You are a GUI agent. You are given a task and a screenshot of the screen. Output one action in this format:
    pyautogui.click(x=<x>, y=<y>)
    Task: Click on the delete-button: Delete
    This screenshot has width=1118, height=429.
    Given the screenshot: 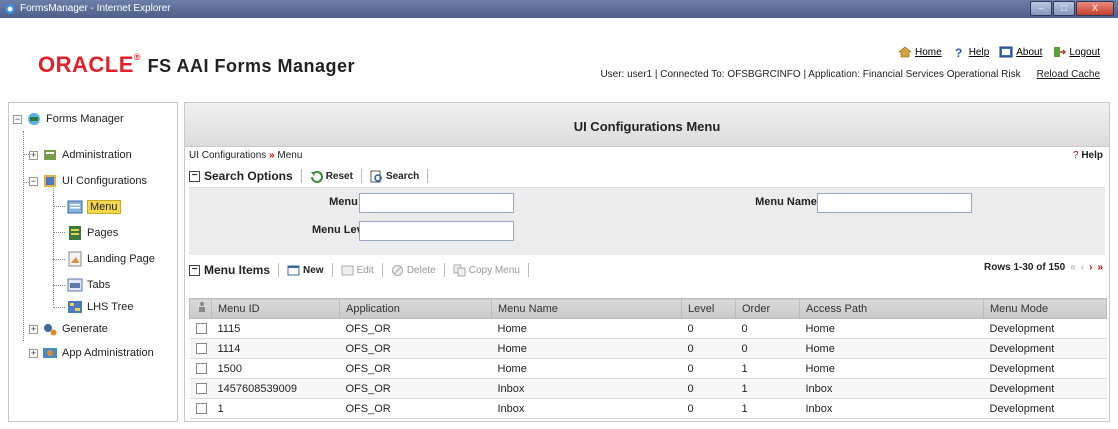 What is the action you would take?
    pyautogui.click(x=413, y=270)
    